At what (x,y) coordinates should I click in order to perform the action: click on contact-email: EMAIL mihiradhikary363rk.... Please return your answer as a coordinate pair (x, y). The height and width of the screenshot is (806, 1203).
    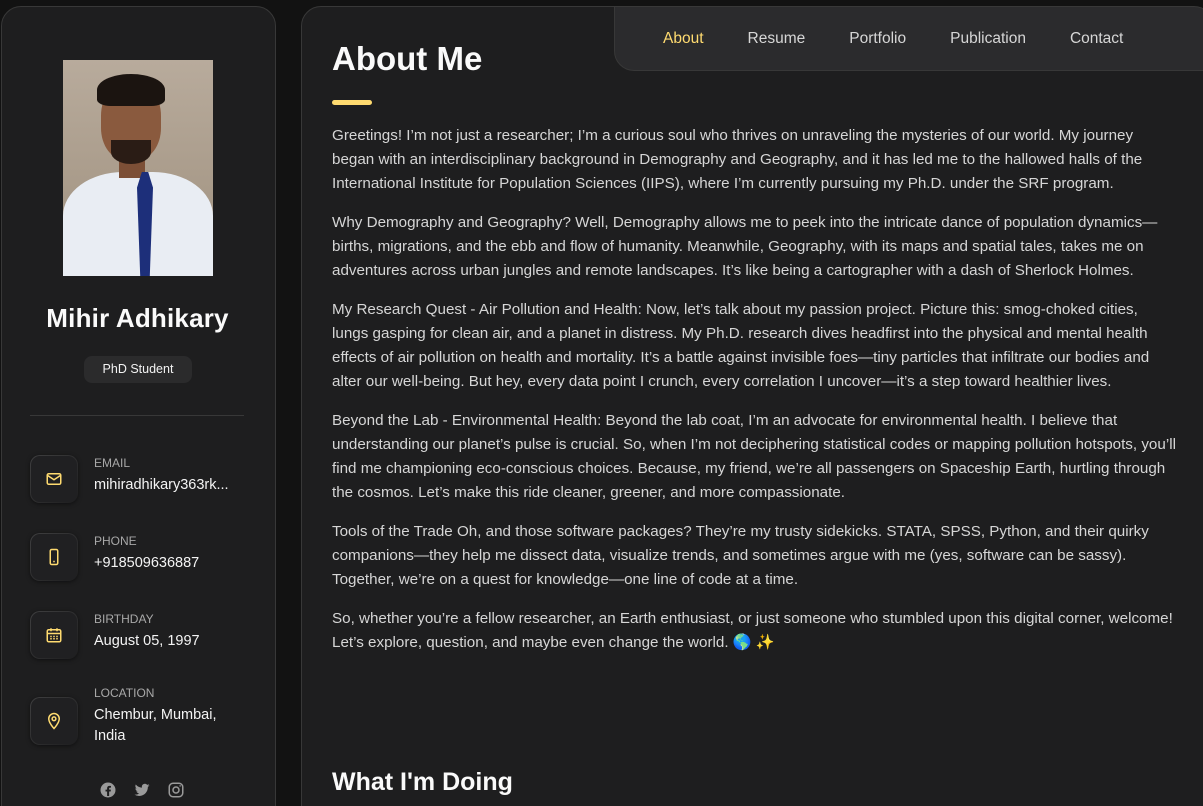
    Looking at the image, I should click on (145, 481).